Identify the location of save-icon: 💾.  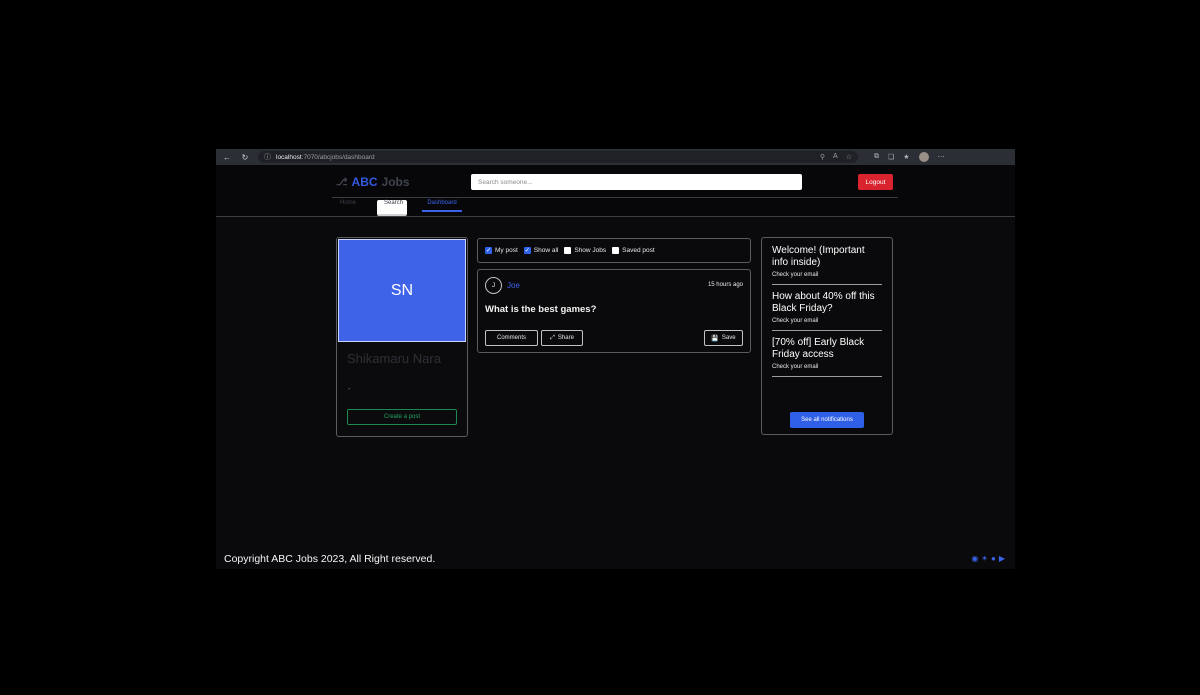
(715, 338).